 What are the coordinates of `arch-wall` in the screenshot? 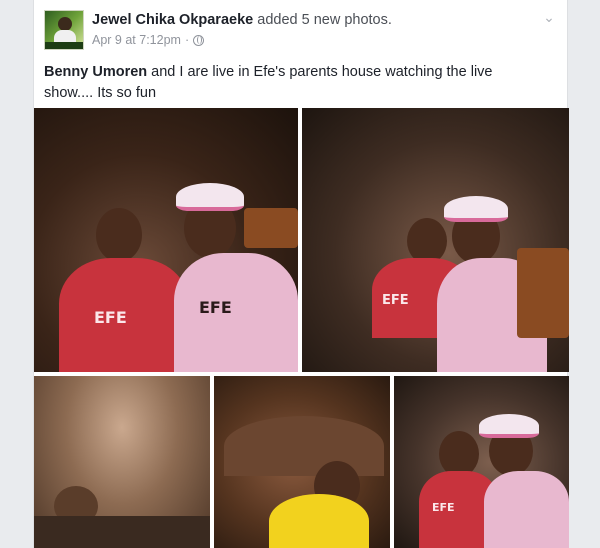 It's located at (304, 446).